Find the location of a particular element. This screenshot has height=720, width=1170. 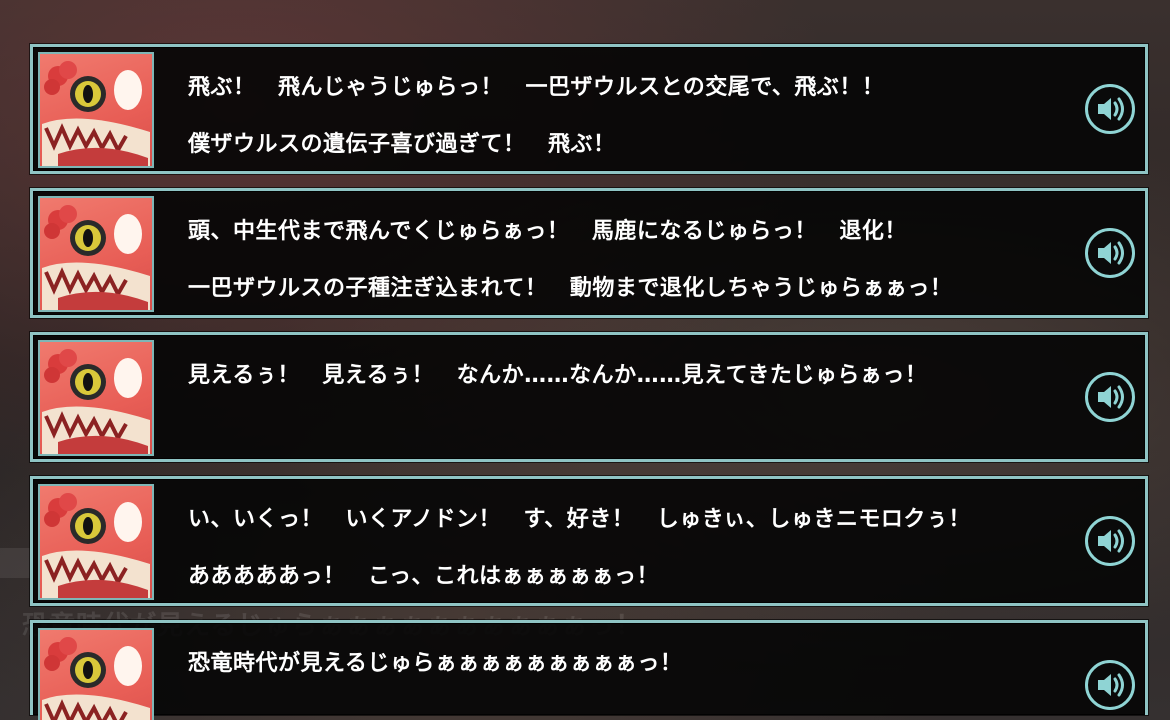

dialogue-line: 僕ザウルスの遺伝子喜び過ぎて！ 飛ぶ！ is located at coordinates (402, 144).